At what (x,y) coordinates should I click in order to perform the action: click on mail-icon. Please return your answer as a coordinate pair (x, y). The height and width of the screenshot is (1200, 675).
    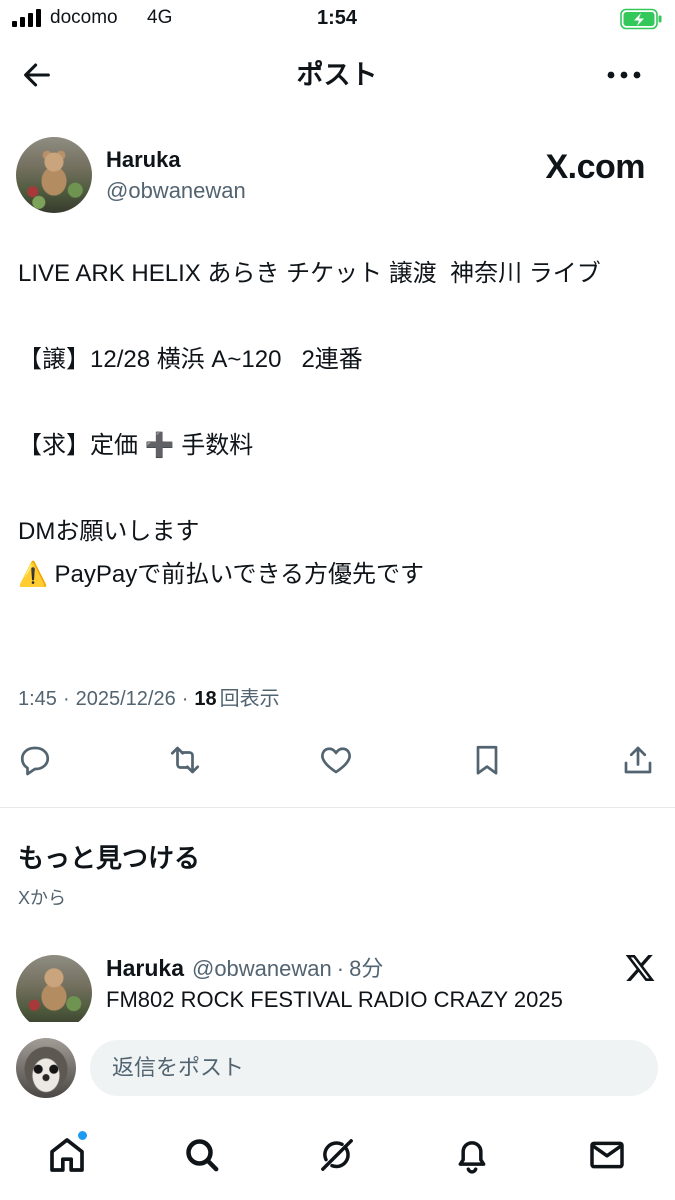
    Looking at the image, I should click on (607, 1155).